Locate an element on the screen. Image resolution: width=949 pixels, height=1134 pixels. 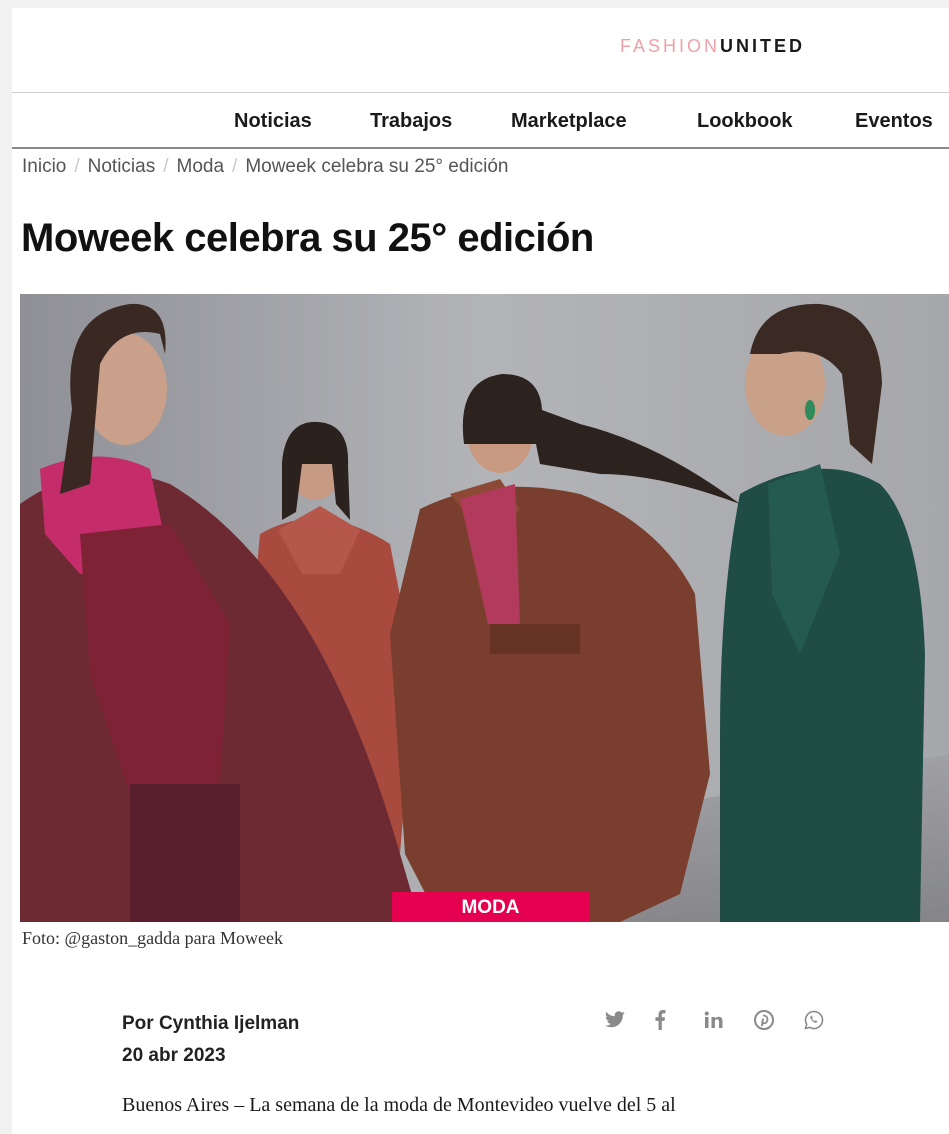
site-logo: FASHIONUNITED is located at coordinates (712, 46).